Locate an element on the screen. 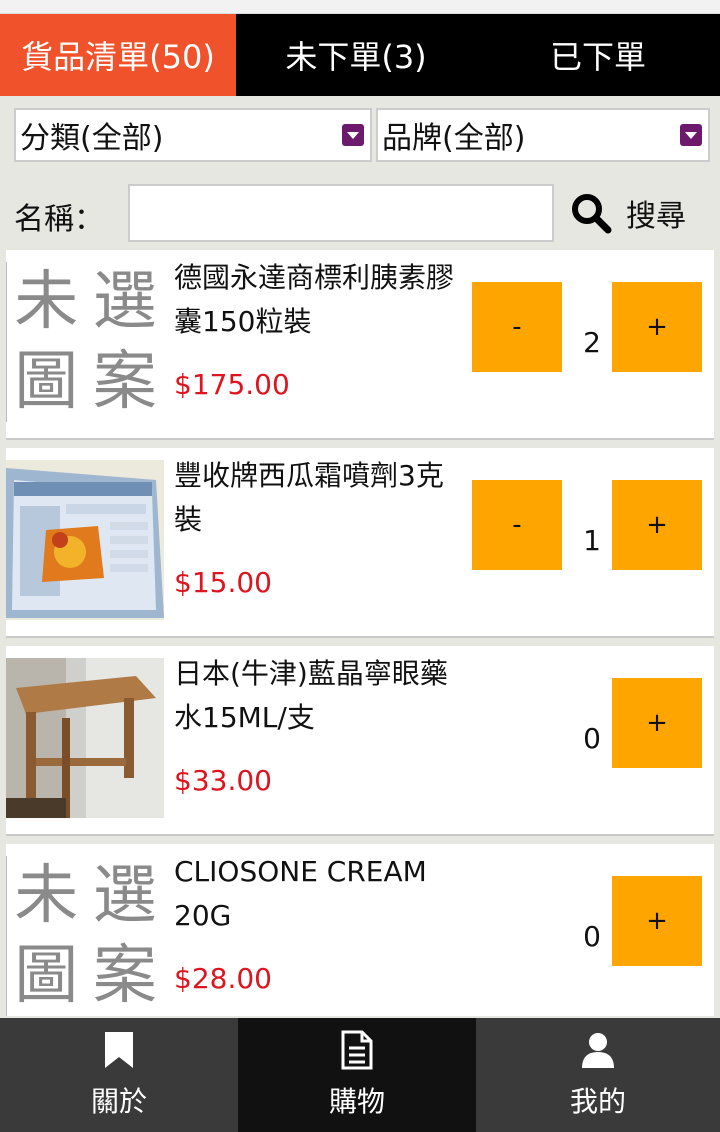  search-button: 搜尋 is located at coordinates (628, 213).